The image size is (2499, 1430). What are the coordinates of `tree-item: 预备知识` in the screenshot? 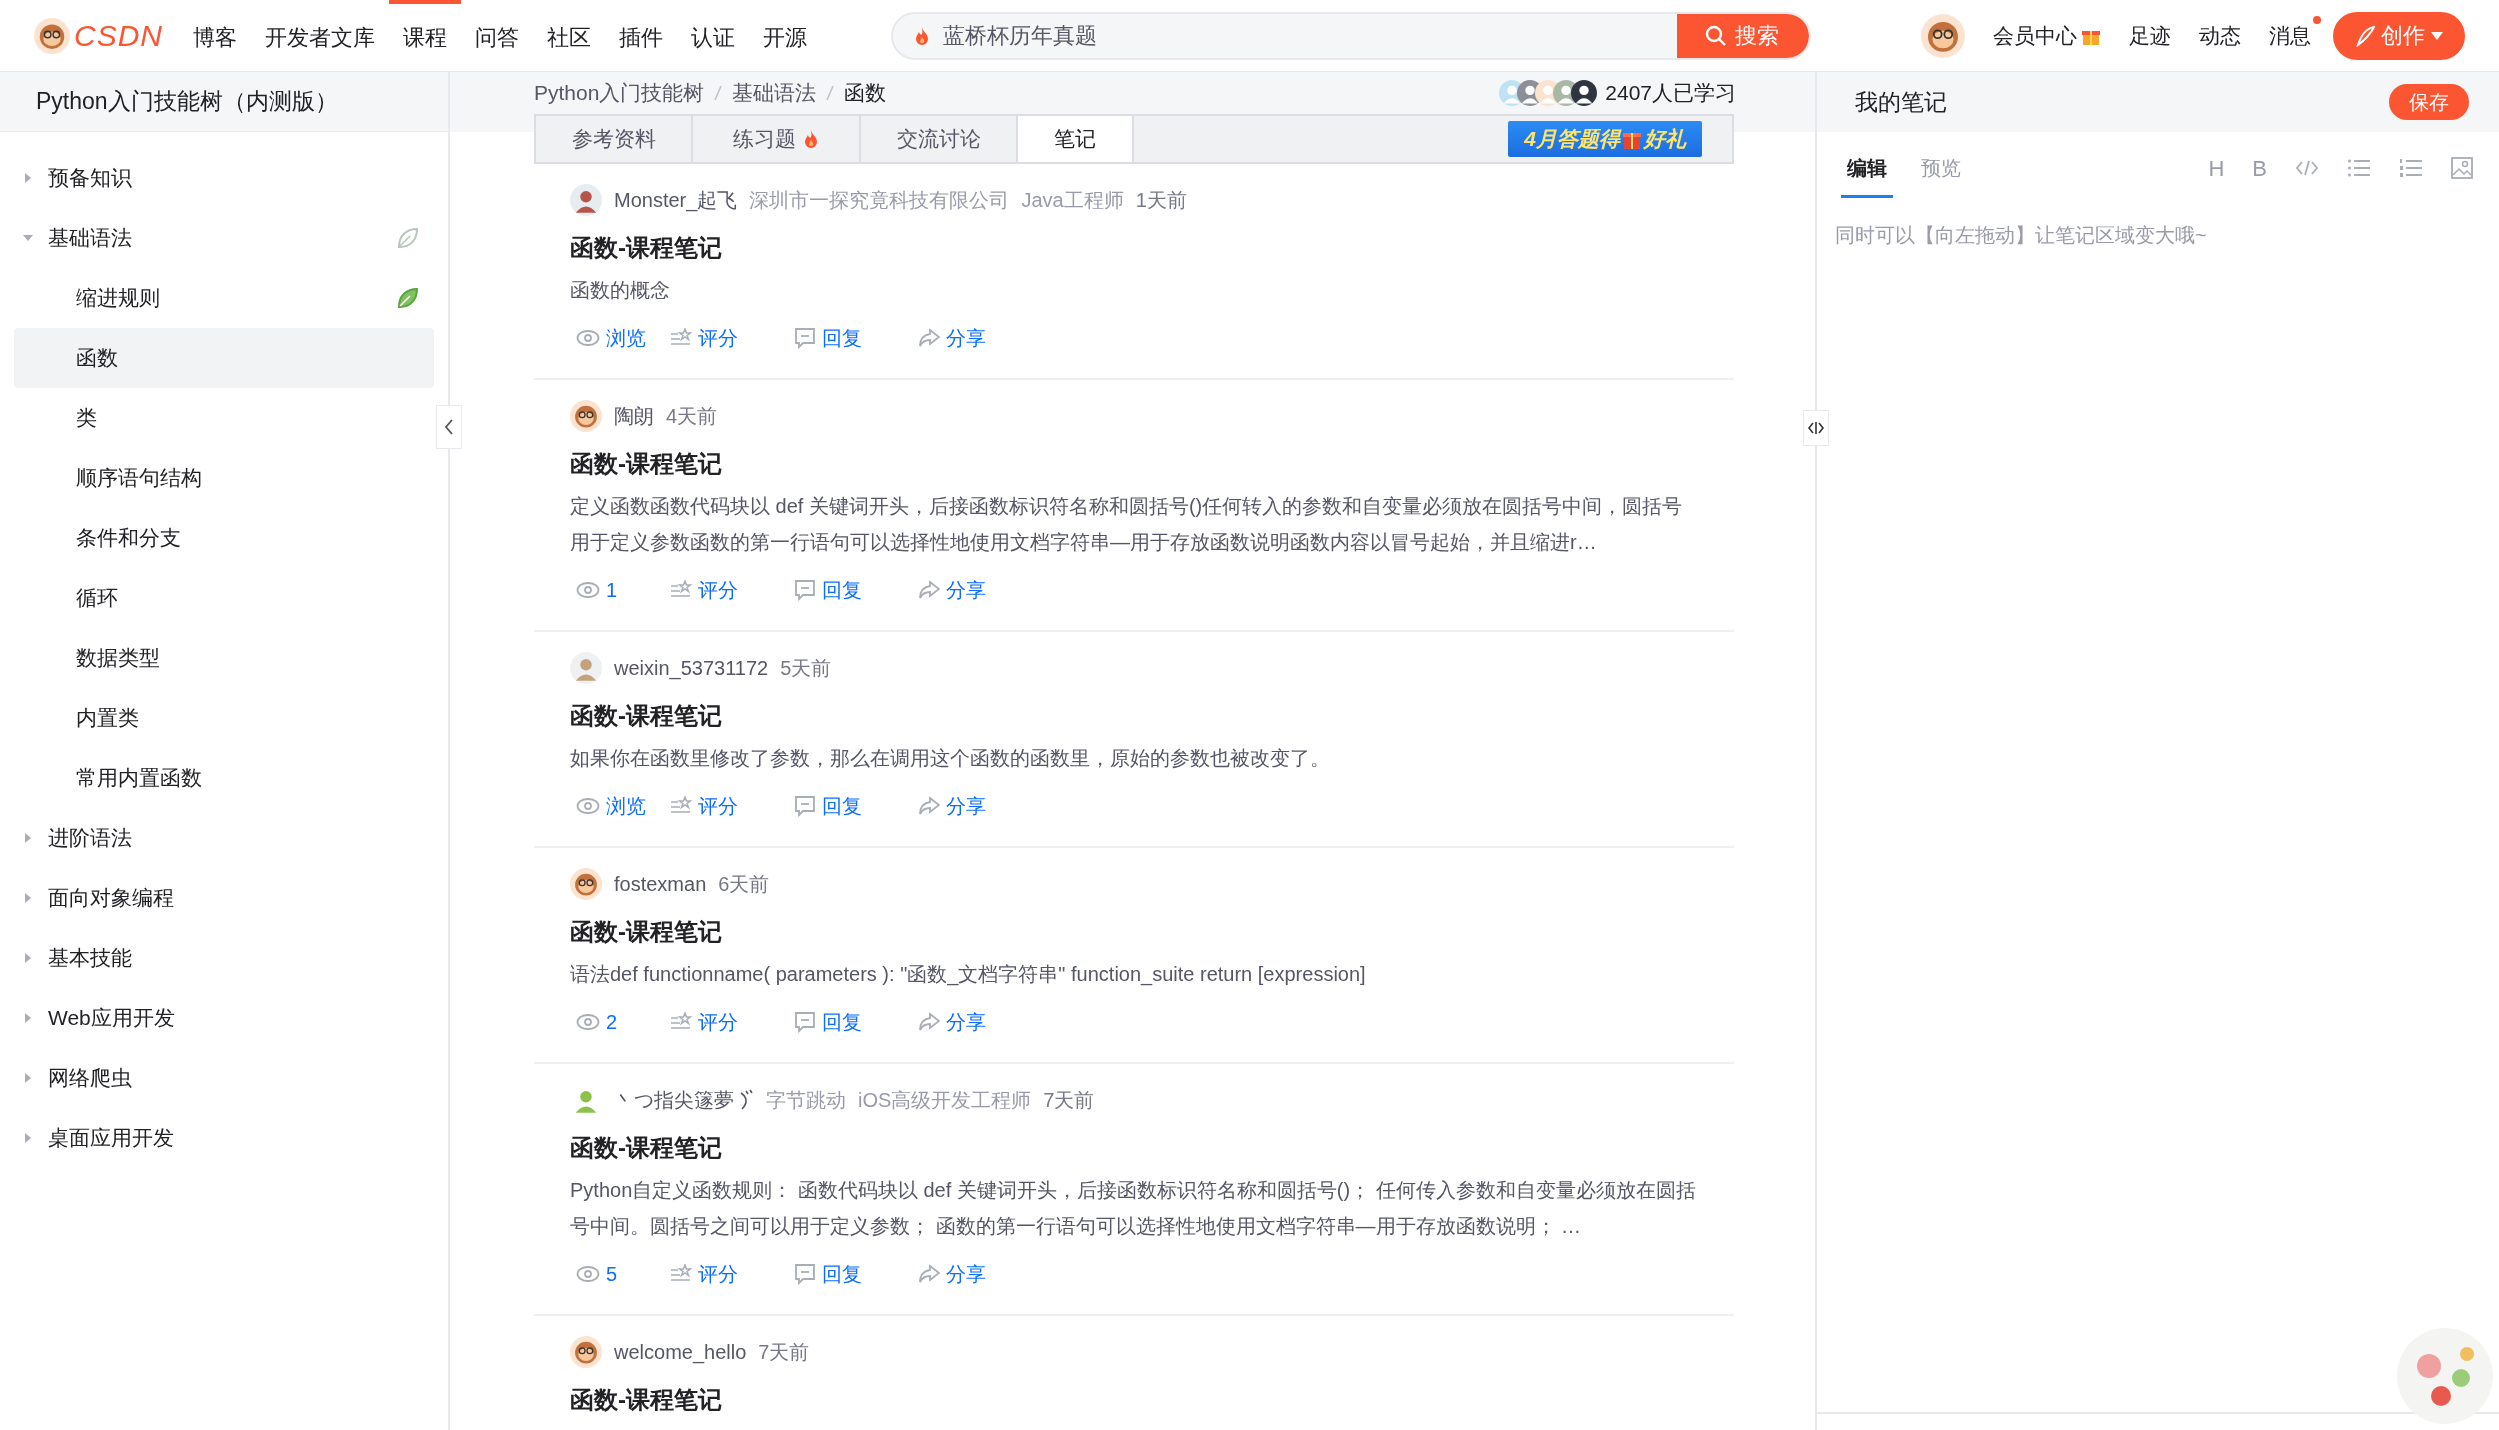 It's located at (224, 178).